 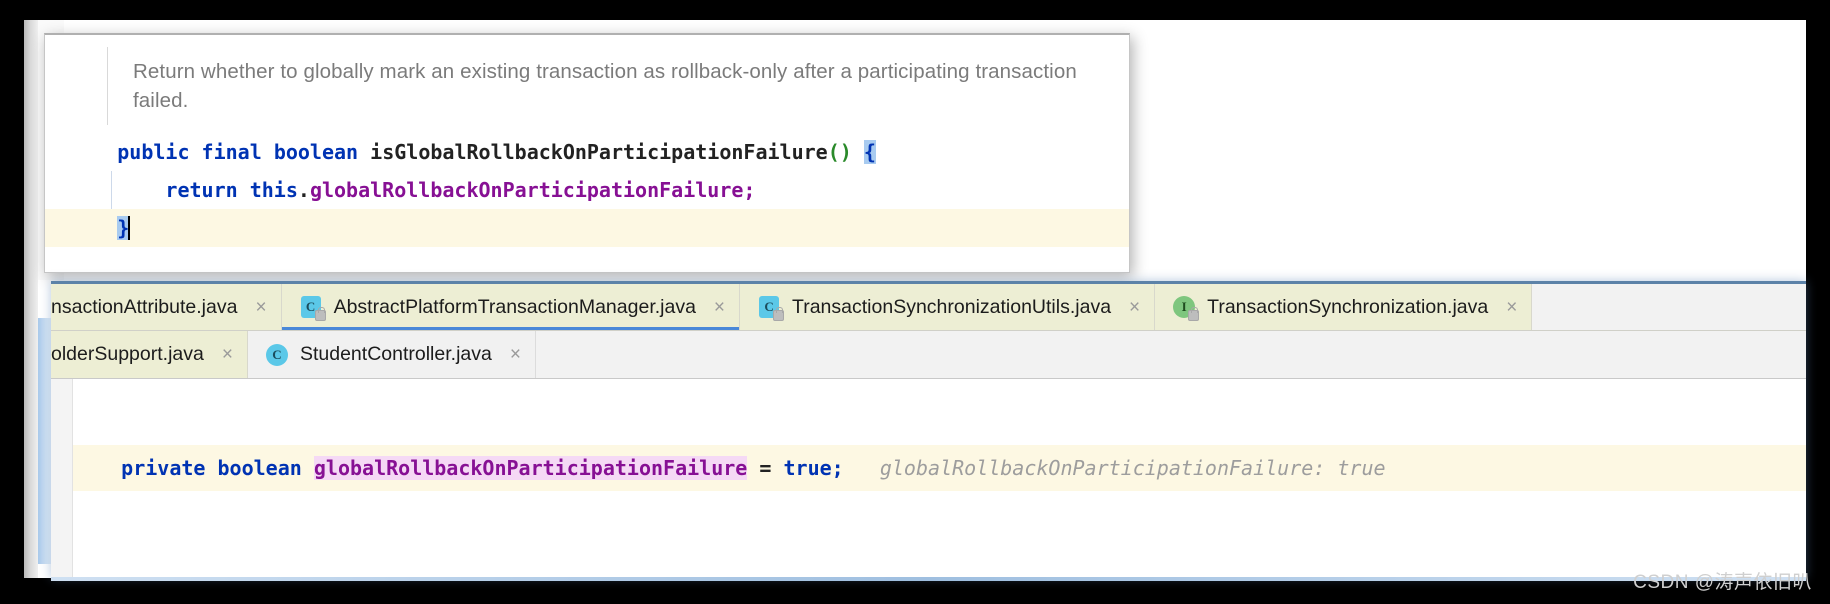 What do you see at coordinates (129, 228) in the screenshot?
I see `text-caret` at bounding box center [129, 228].